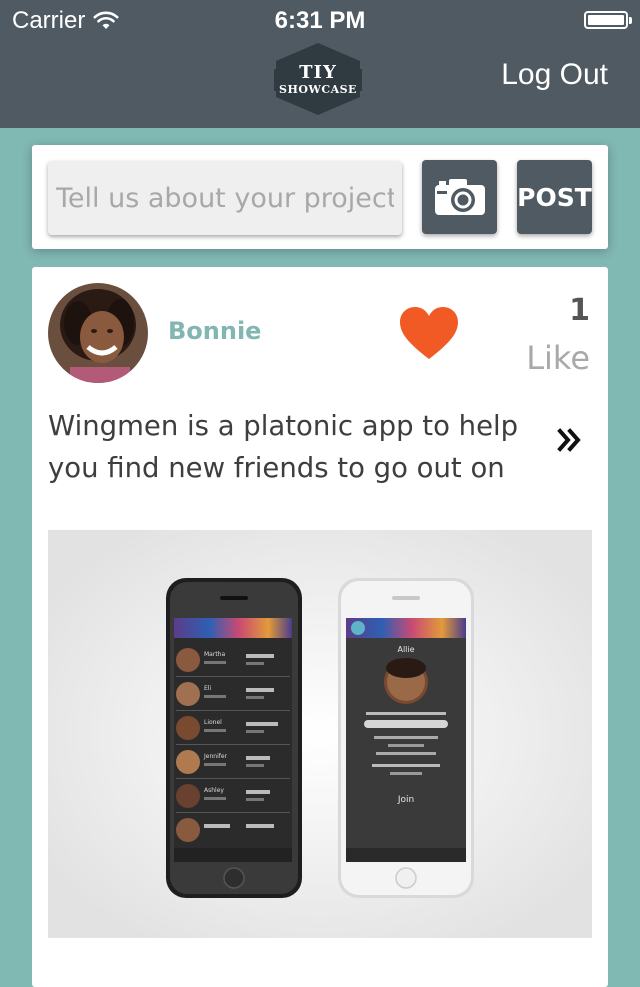 This screenshot has height=987, width=640. I want to click on svg-text: Jennifer, so click(215, 756).